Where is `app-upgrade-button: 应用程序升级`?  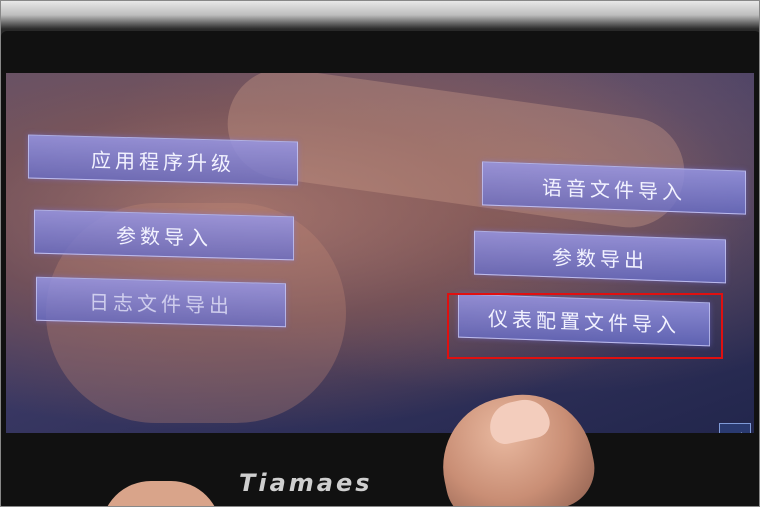 app-upgrade-button: 应用程序升级 is located at coordinates (163, 160).